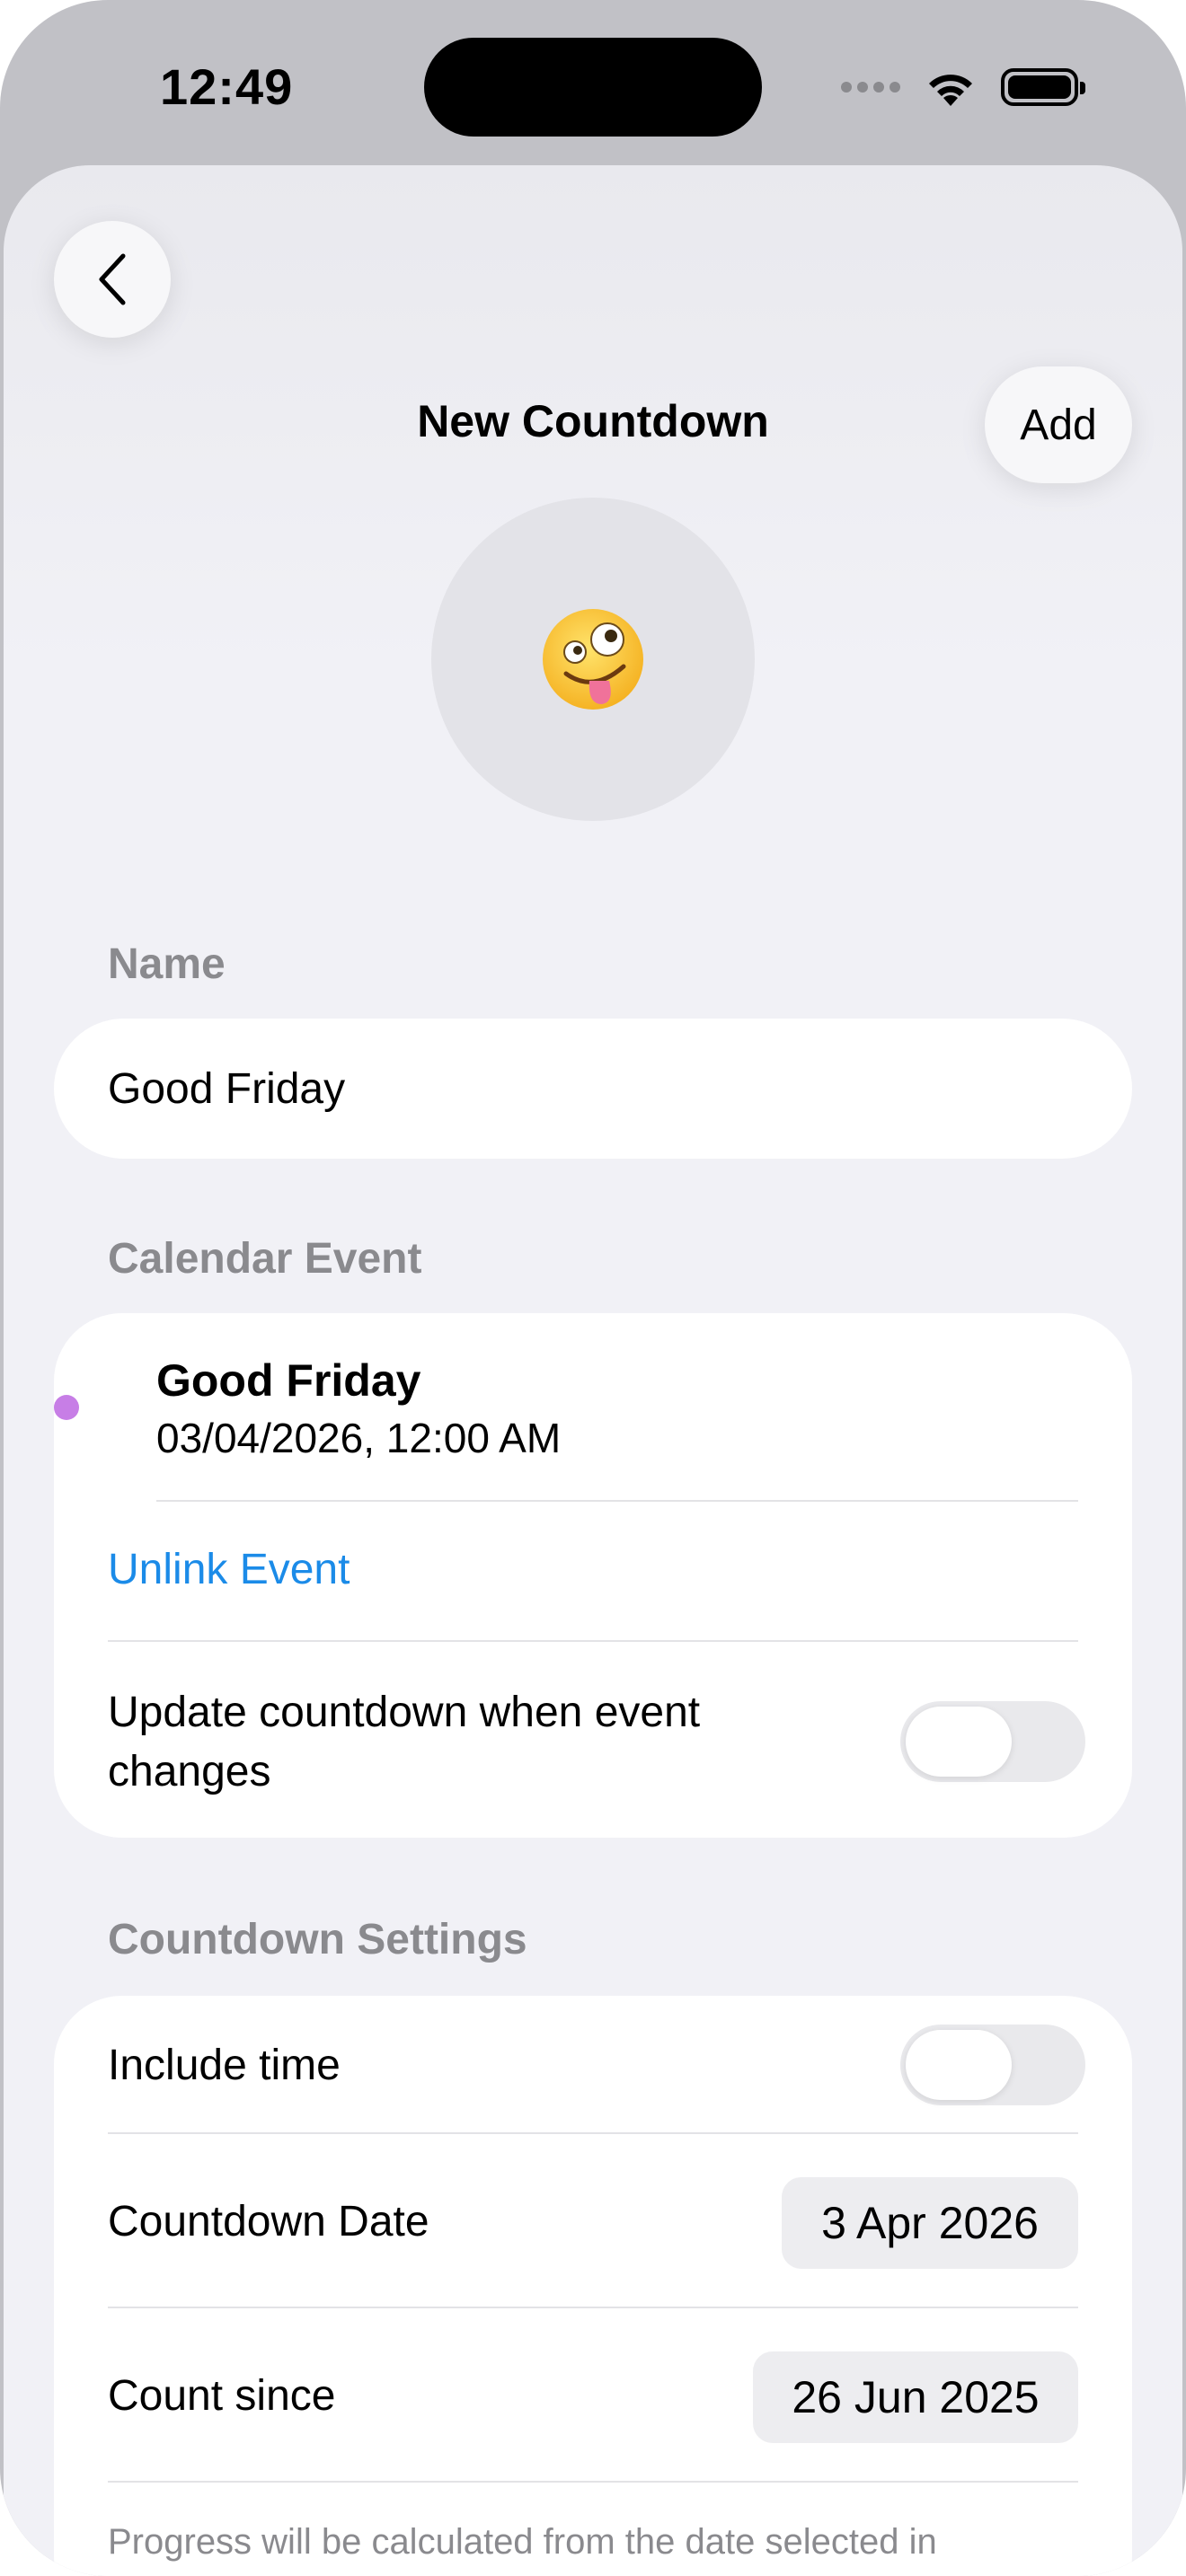 Image resolution: width=1186 pixels, height=2576 pixels. I want to click on count-since-picker: 26 Jun 2025, so click(915, 2397).